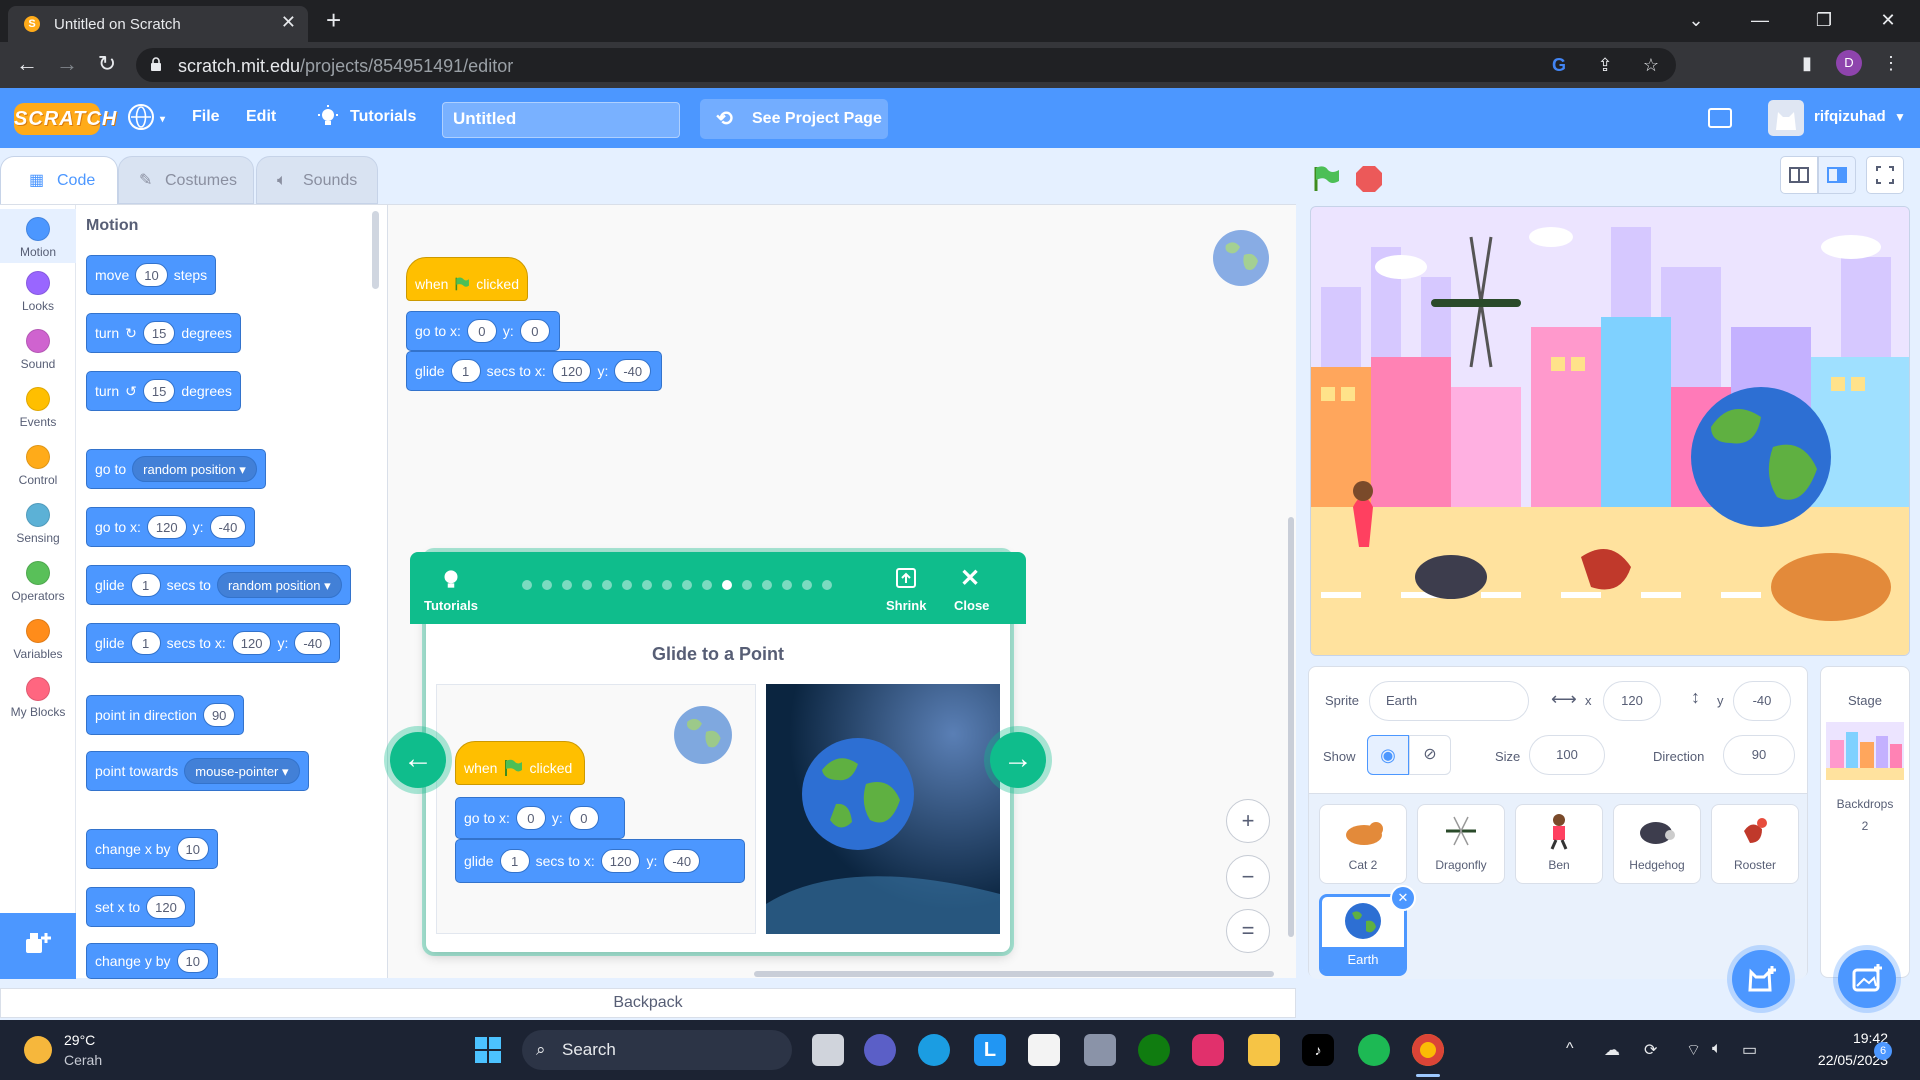  Describe the element at coordinates (1044, 1050) in the screenshot. I see `microsoft-store-icon` at that location.